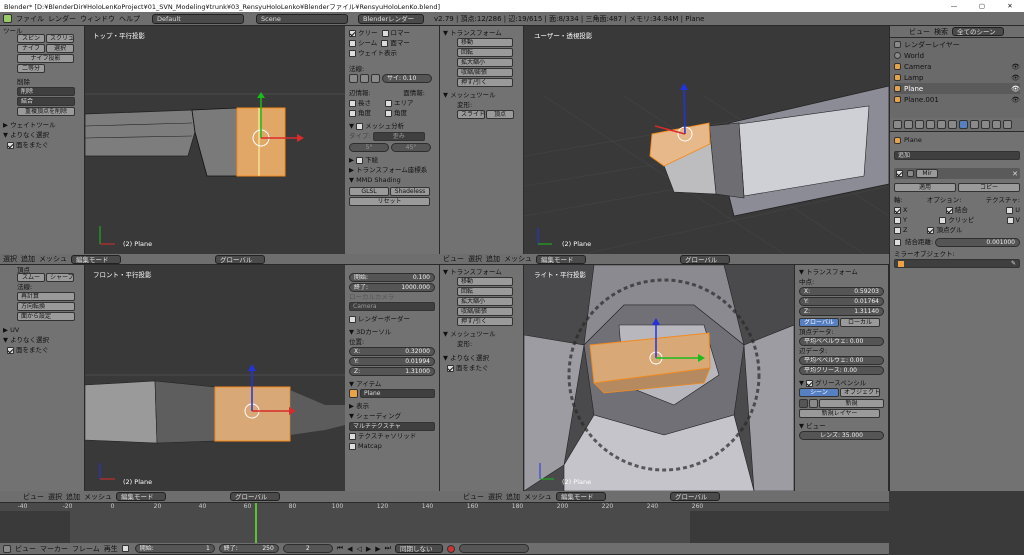  What do you see at coordinates (952, 124) in the screenshot?
I see `constraints-tab-icon` at bounding box center [952, 124].